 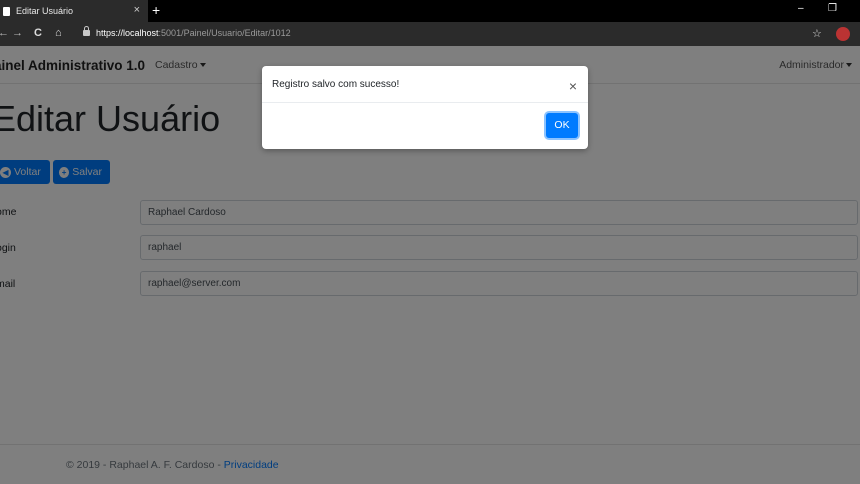 I want to click on tab-title: Editar Usuário, so click(x=45, y=11).